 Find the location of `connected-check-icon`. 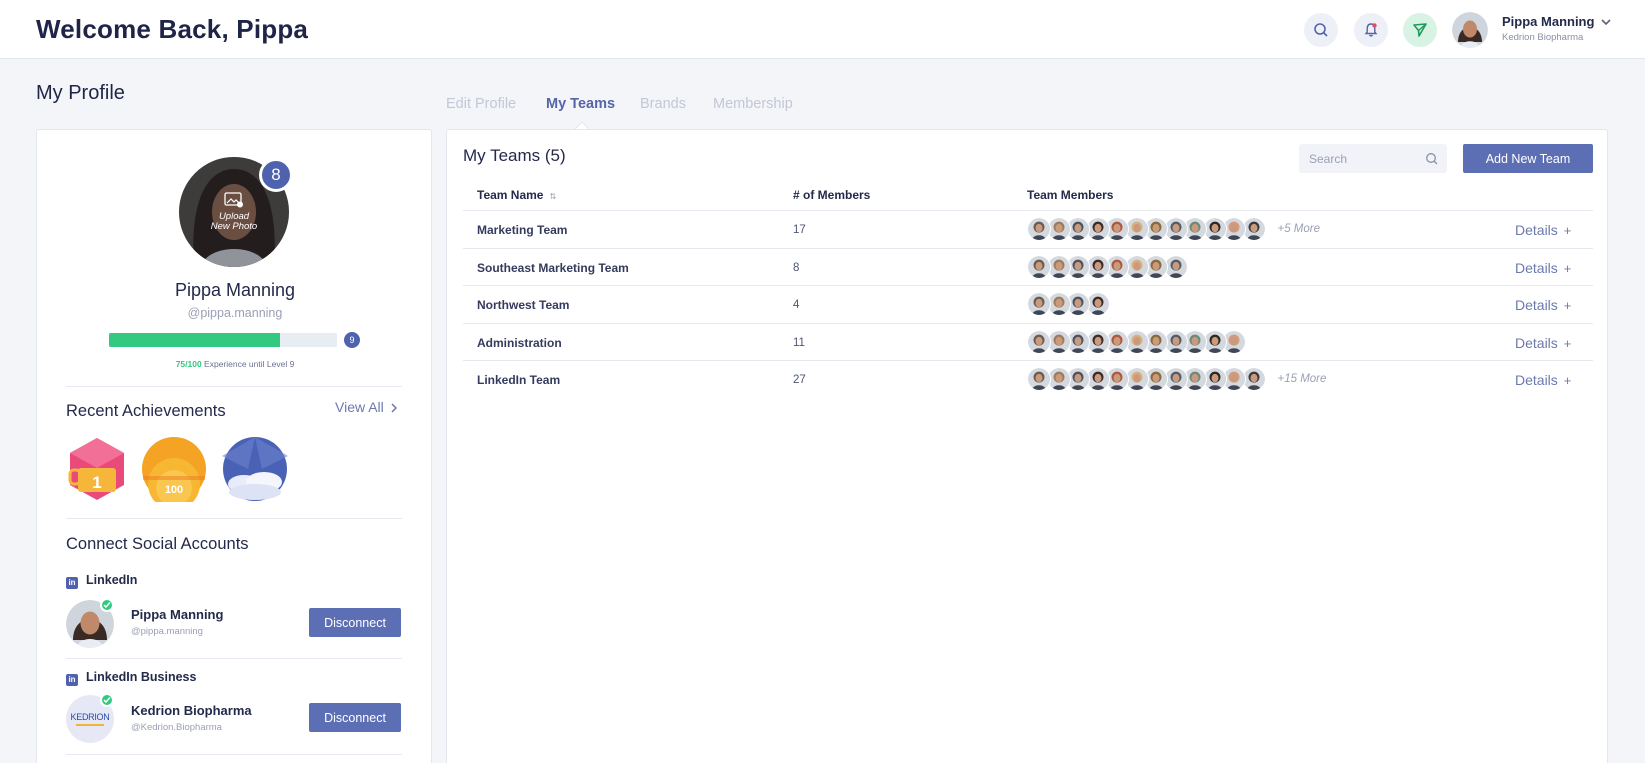

connected-check-icon is located at coordinates (107, 605).